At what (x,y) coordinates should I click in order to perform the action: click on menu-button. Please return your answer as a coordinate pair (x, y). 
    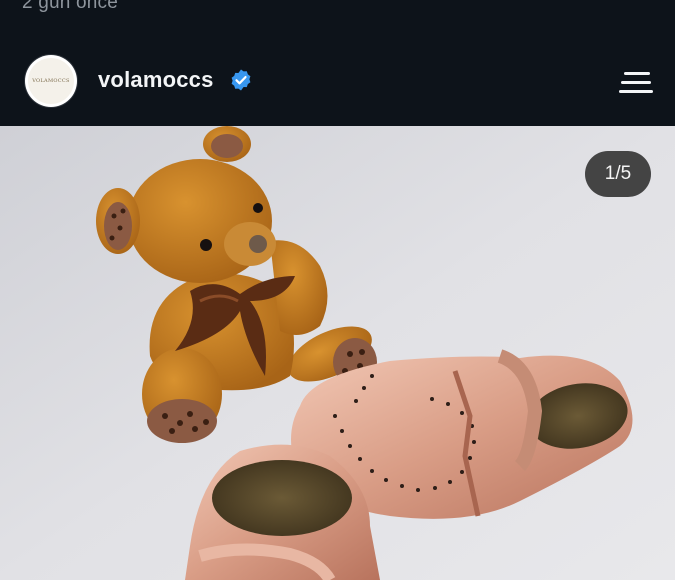
    Looking at the image, I should click on (636, 83).